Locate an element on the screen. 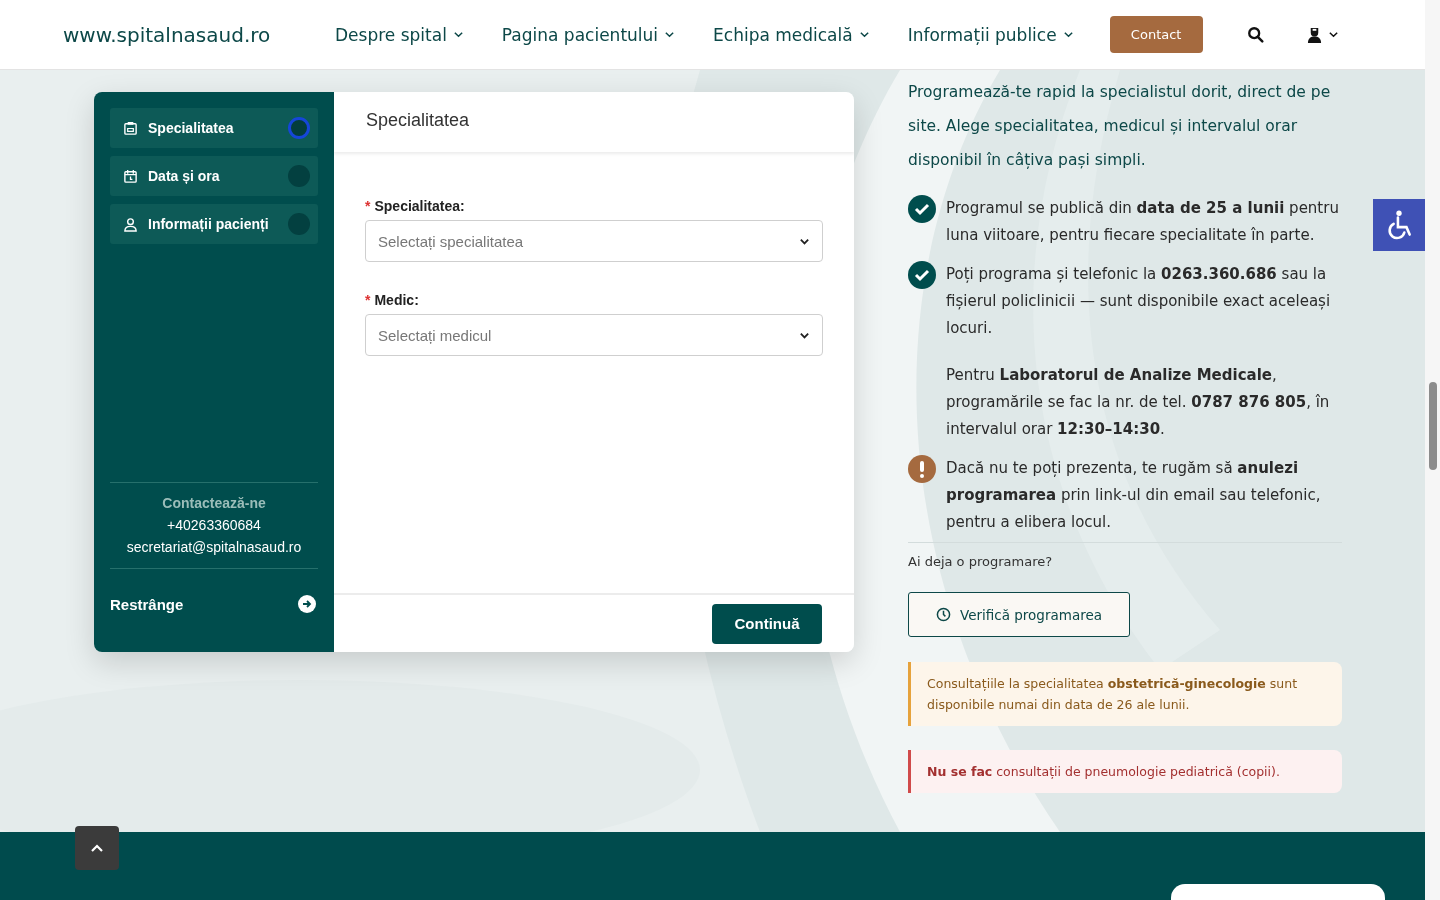 The height and width of the screenshot is (900, 1440). nav-menu-item: Informații publice is located at coordinates (990, 34).